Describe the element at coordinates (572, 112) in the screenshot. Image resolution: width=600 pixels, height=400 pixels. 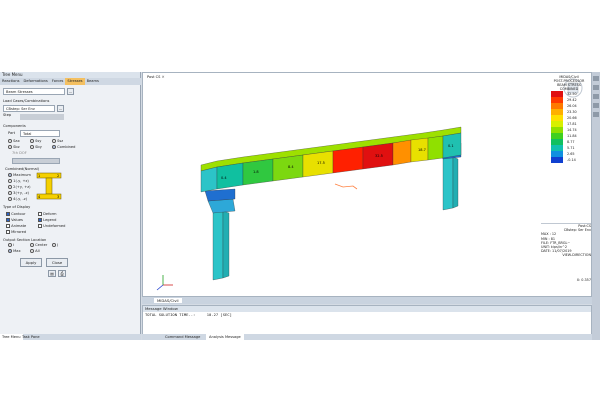
I see `legend-value: 23.30` at that location.